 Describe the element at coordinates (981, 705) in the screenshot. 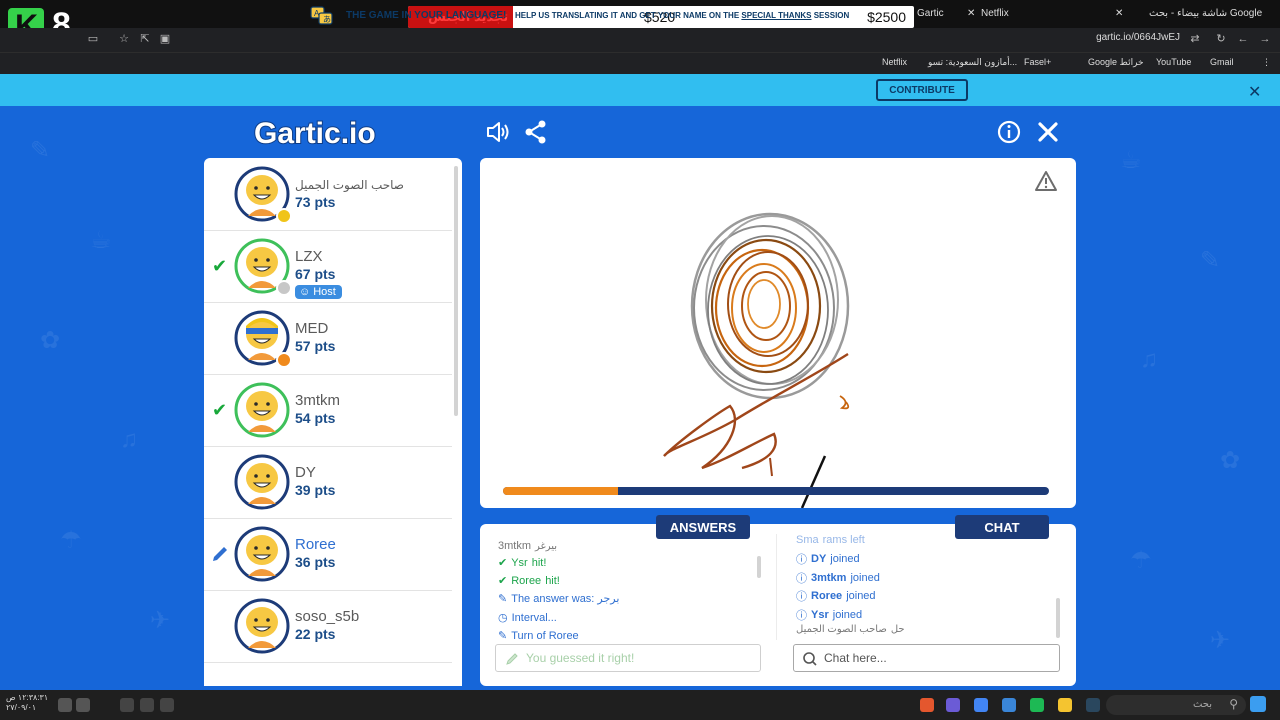

I see `chrome-icon` at that location.